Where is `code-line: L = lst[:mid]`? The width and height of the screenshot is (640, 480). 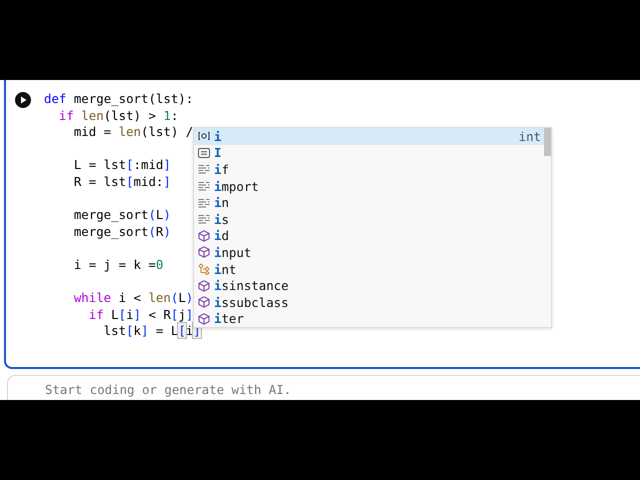
code-line: L = lst[:mid] is located at coordinates (122, 165).